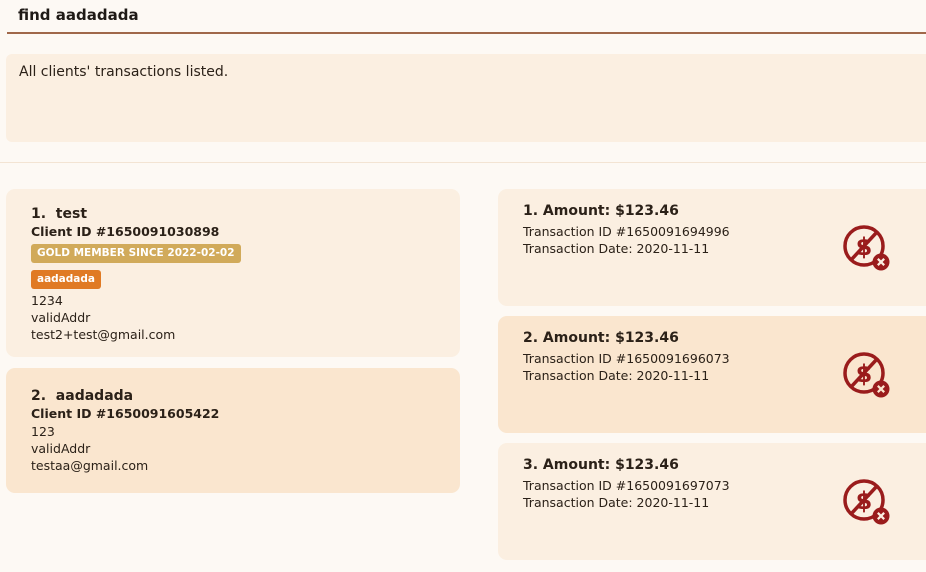 Image resolution: width=926 pixels, height=572 pixels. Describe the element at coordinates (82, 396) in the screenshot. I see `client-name: 2. aadadada` at that location.